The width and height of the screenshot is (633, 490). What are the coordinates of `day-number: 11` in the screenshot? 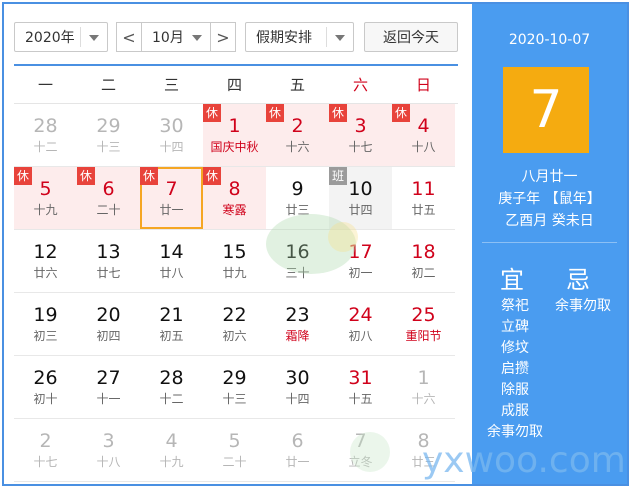 It's located at (423, 189).